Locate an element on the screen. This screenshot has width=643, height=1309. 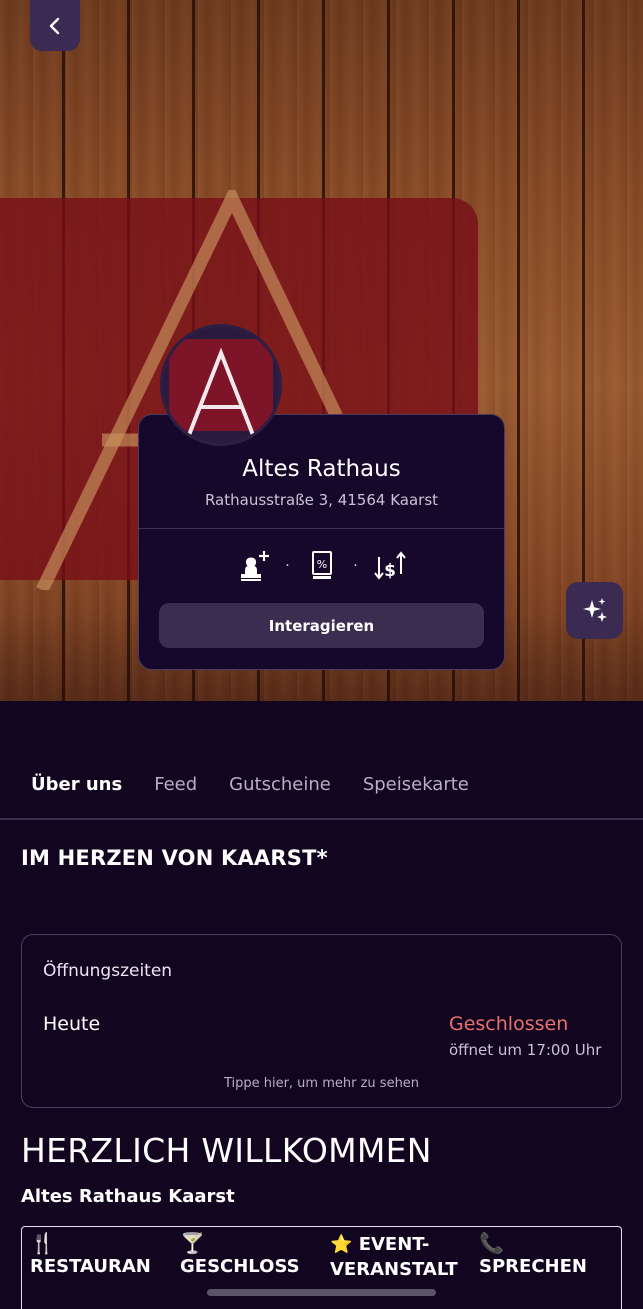
voucher-icon: % is located at coordinates (321, 565).